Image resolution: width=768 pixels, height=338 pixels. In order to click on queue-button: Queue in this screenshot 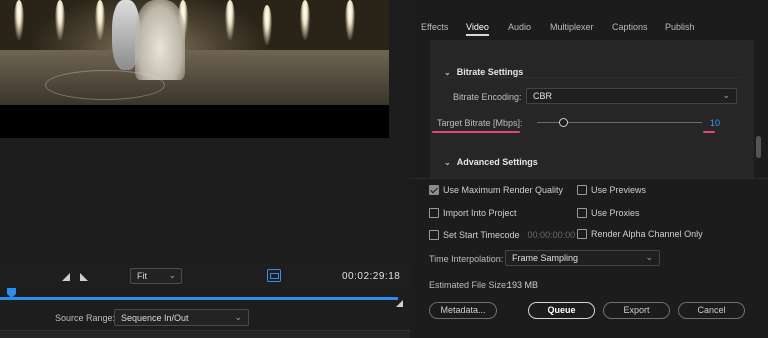, I will do `click(561, 310)`.